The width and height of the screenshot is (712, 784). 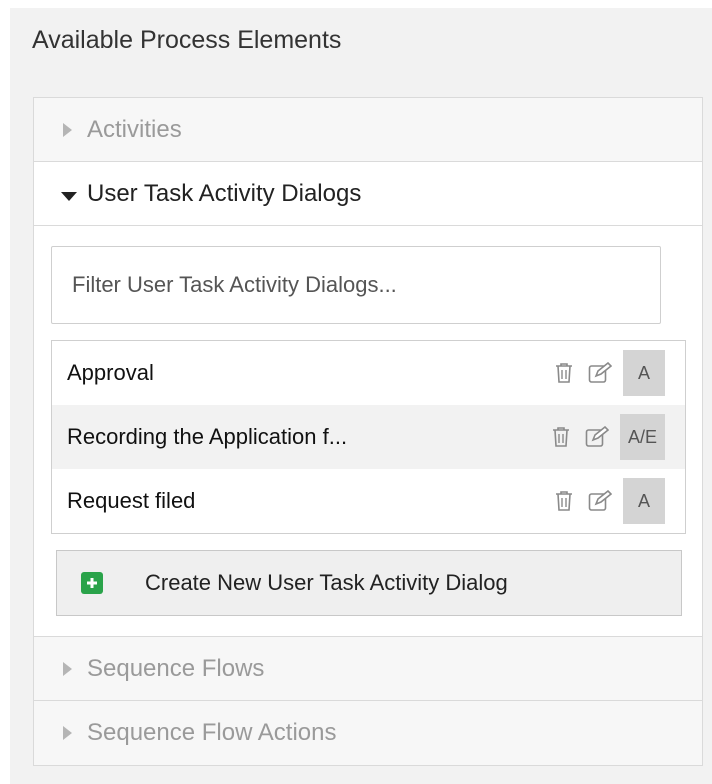 I want to click on filter-dialogs-input, so click(x=356, y=285).